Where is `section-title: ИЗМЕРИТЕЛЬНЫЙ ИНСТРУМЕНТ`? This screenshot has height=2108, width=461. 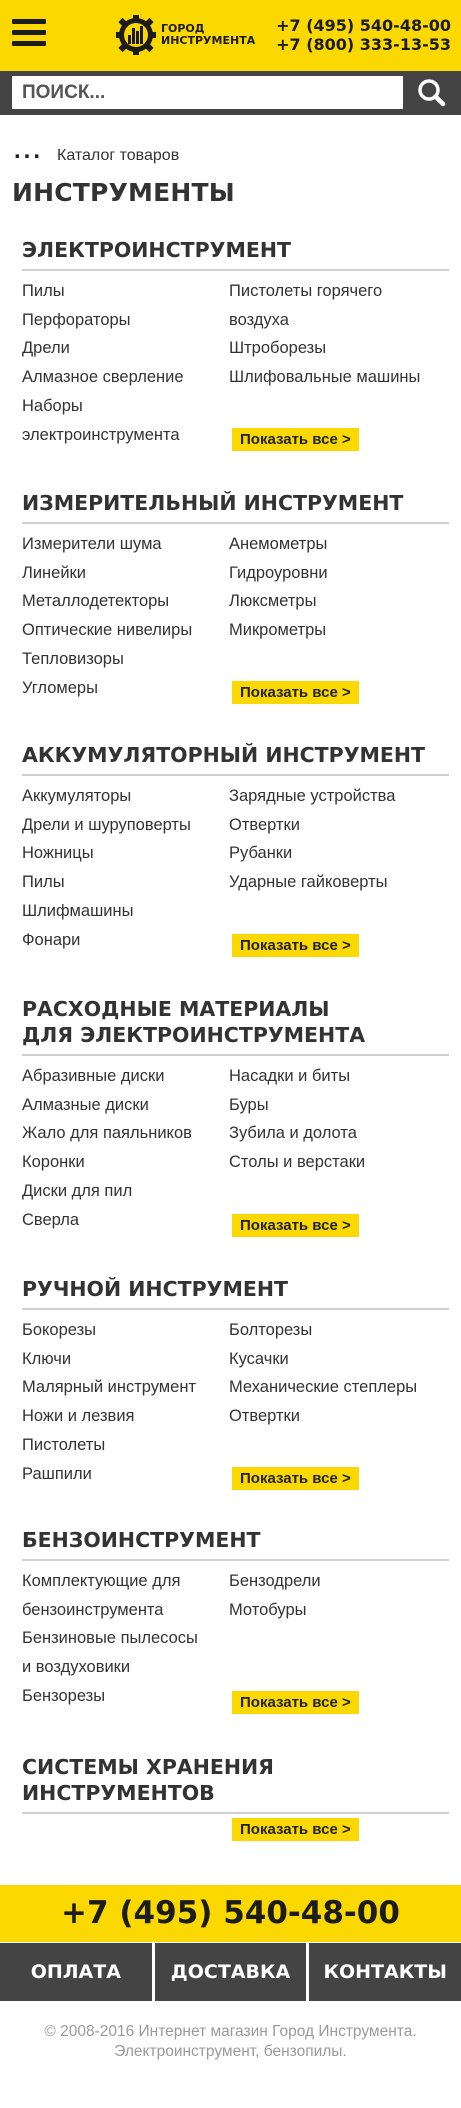
section-title: ИЗМЕРИТЕЛЬНЫЙ ИНСТРУМЕНТ is located at coordinates (235, 507).